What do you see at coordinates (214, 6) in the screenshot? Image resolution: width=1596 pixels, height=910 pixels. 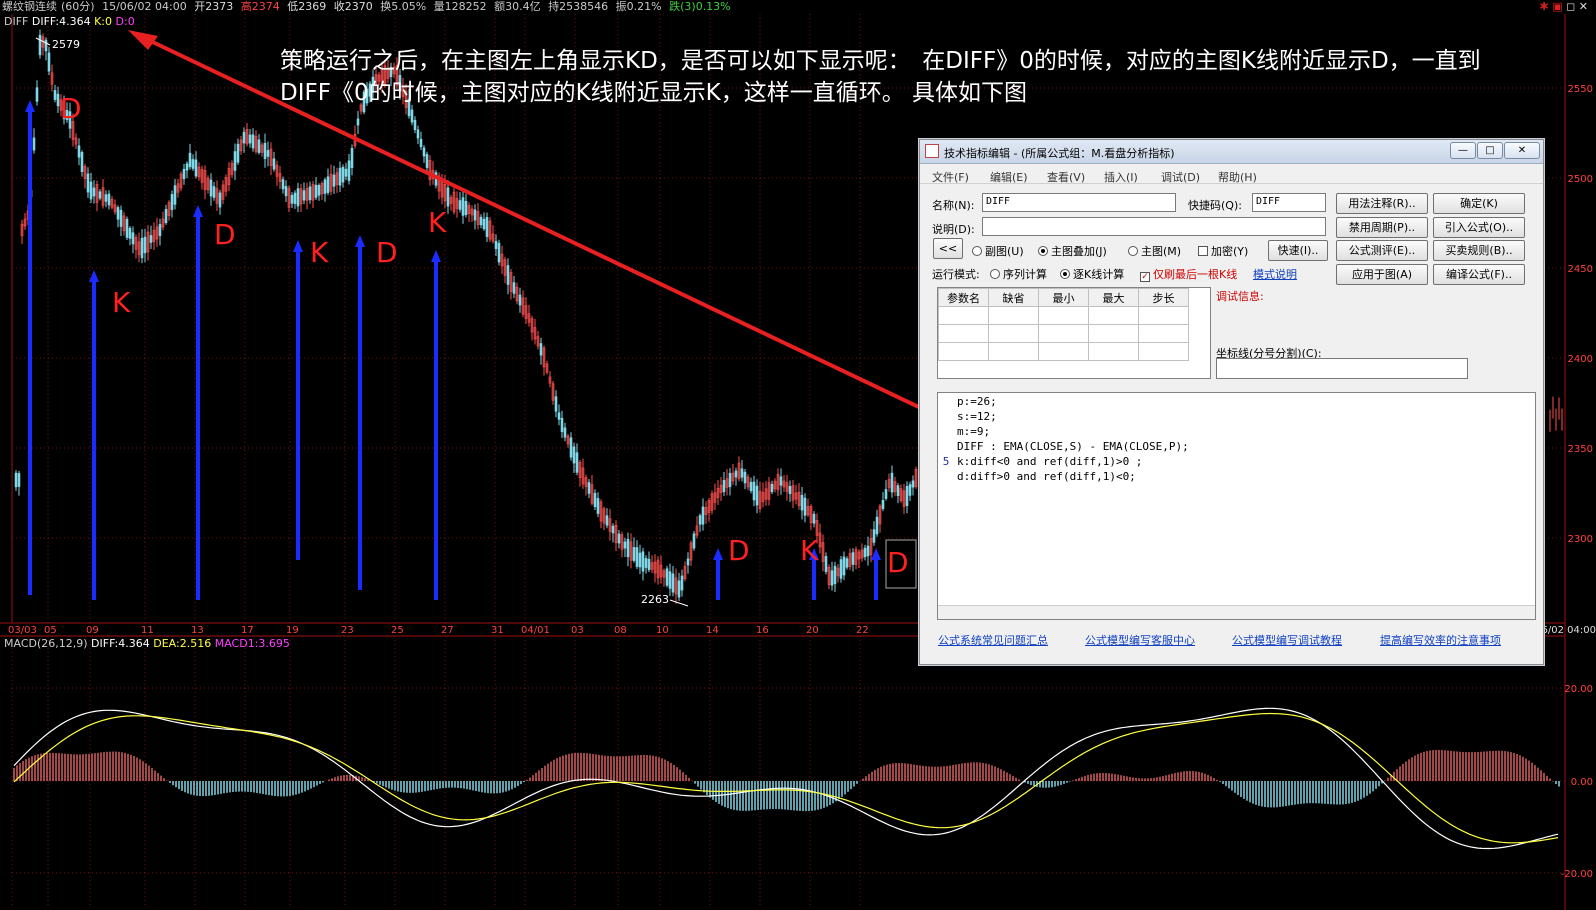 I see `open-price: 开2373` at bounding box center [214, 6].